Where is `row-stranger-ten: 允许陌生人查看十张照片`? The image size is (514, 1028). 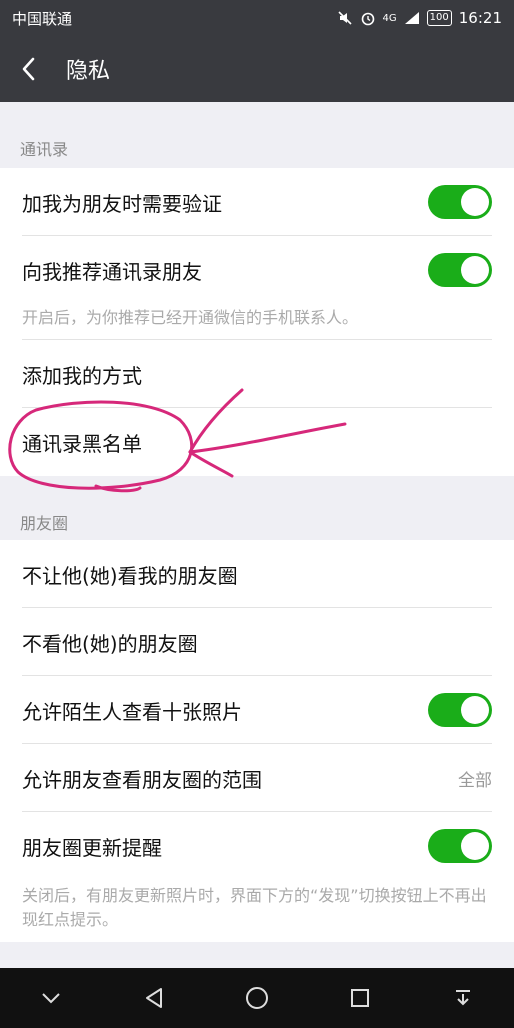 row-stranger-ten: 允许陌生人查看十张照片 is located at coordinates (257, 710).